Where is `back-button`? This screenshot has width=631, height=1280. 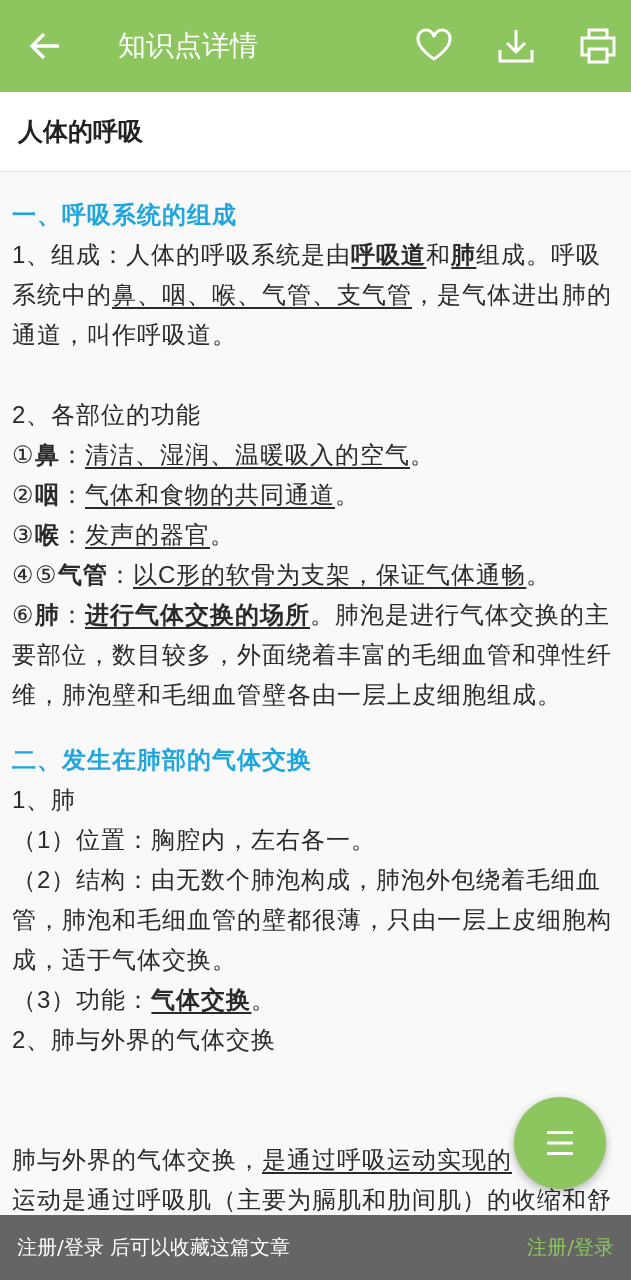 back-button is located at coordinates (45, 46).